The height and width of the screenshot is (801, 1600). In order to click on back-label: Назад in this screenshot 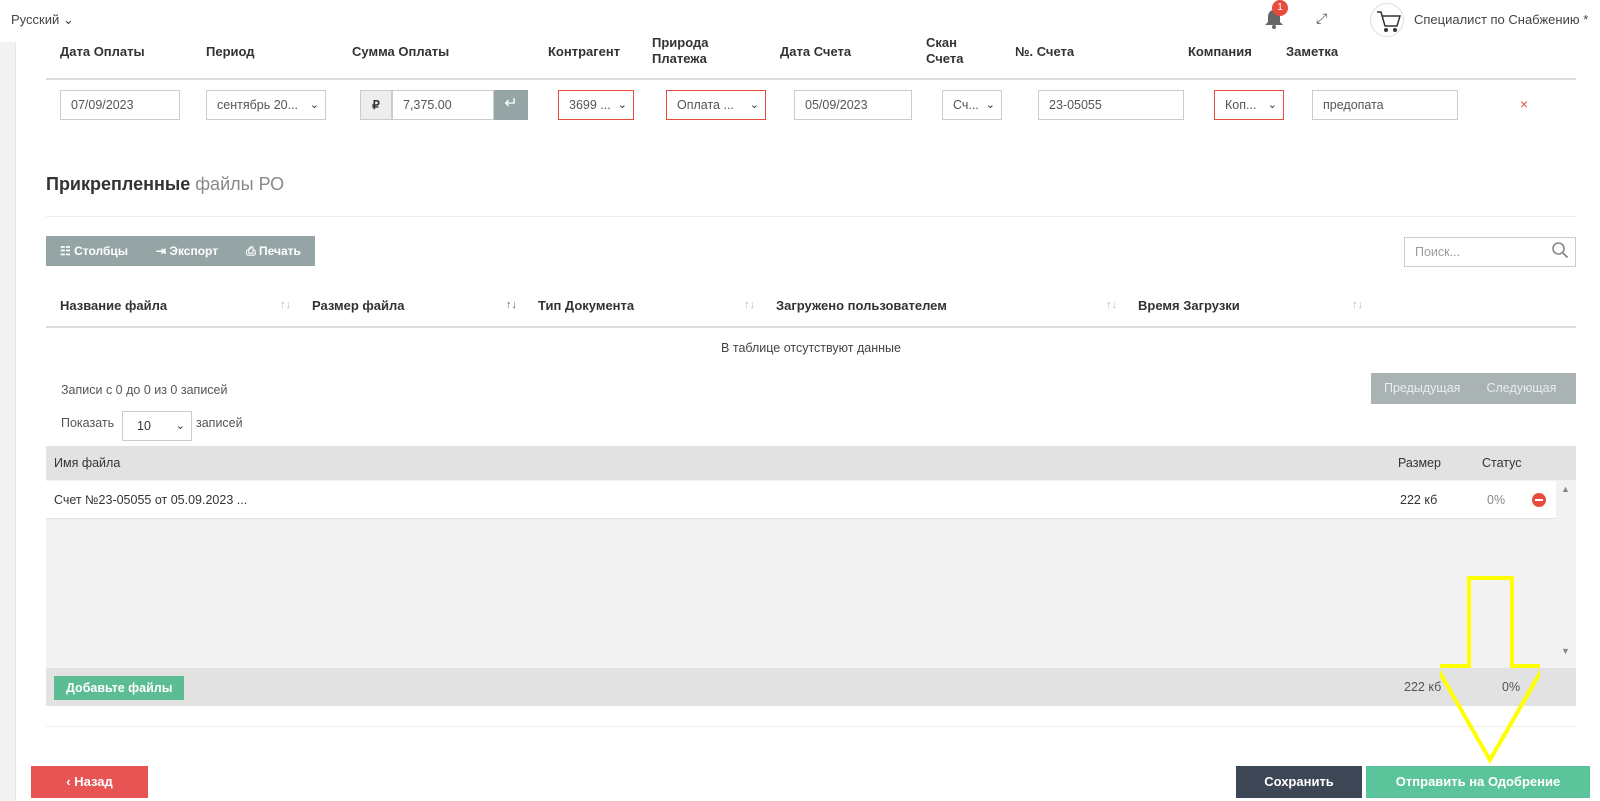, I will do `click(93, 781)`.